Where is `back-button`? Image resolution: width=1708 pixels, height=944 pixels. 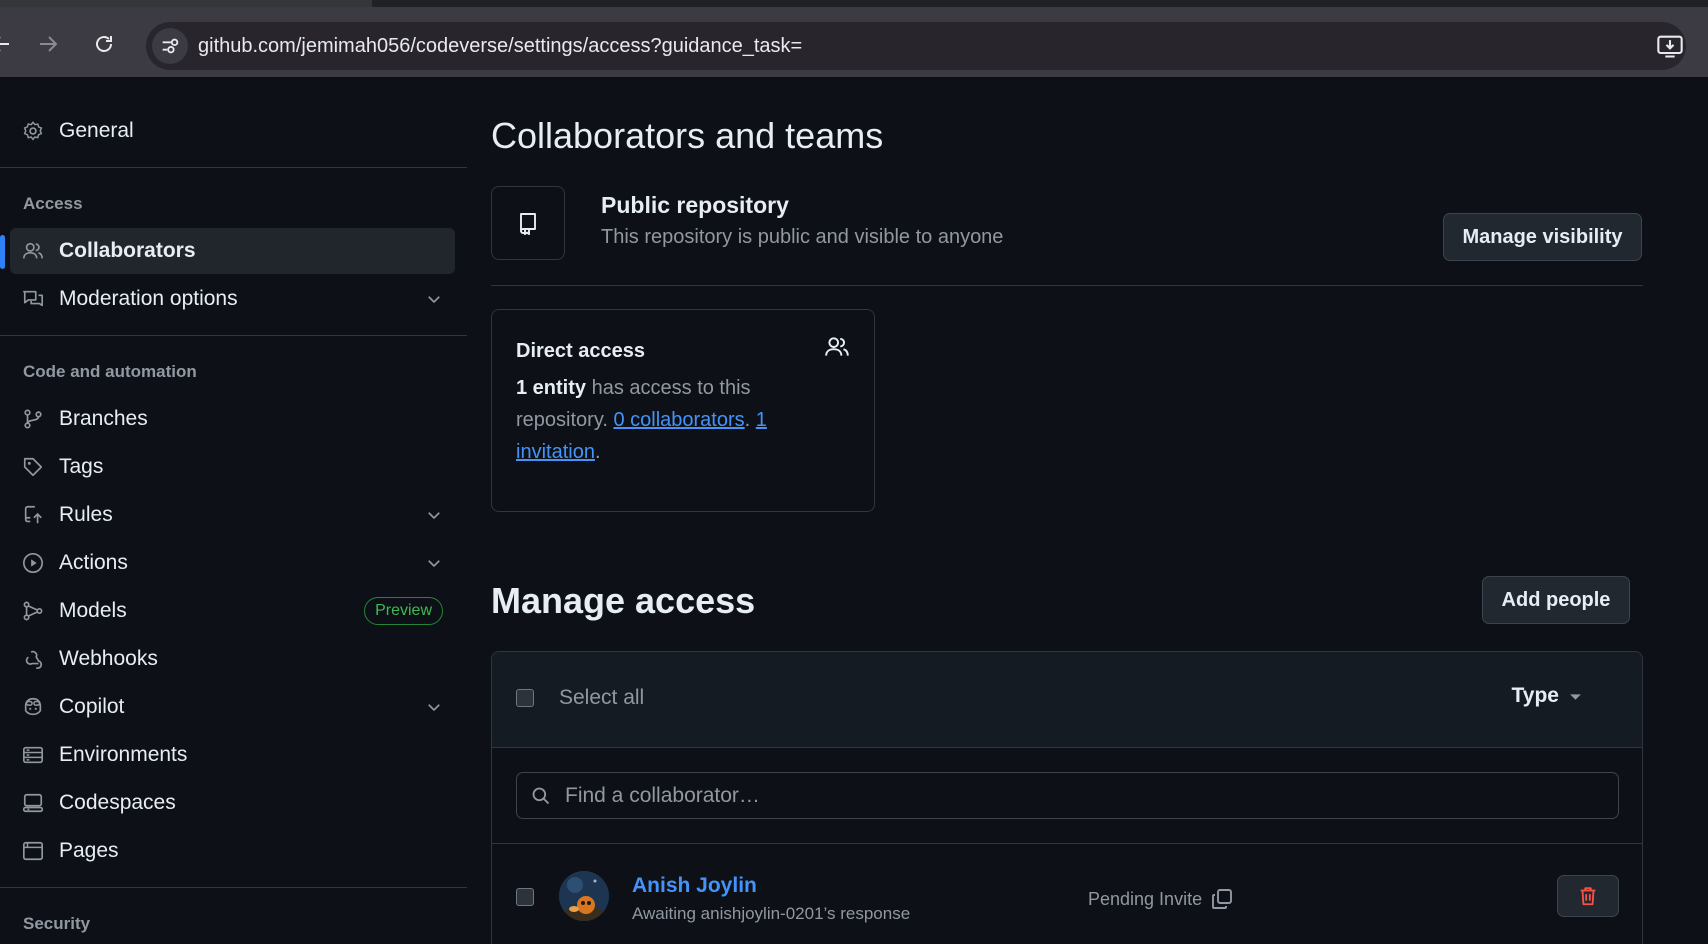
back-button is located at coordinates (8, 44).